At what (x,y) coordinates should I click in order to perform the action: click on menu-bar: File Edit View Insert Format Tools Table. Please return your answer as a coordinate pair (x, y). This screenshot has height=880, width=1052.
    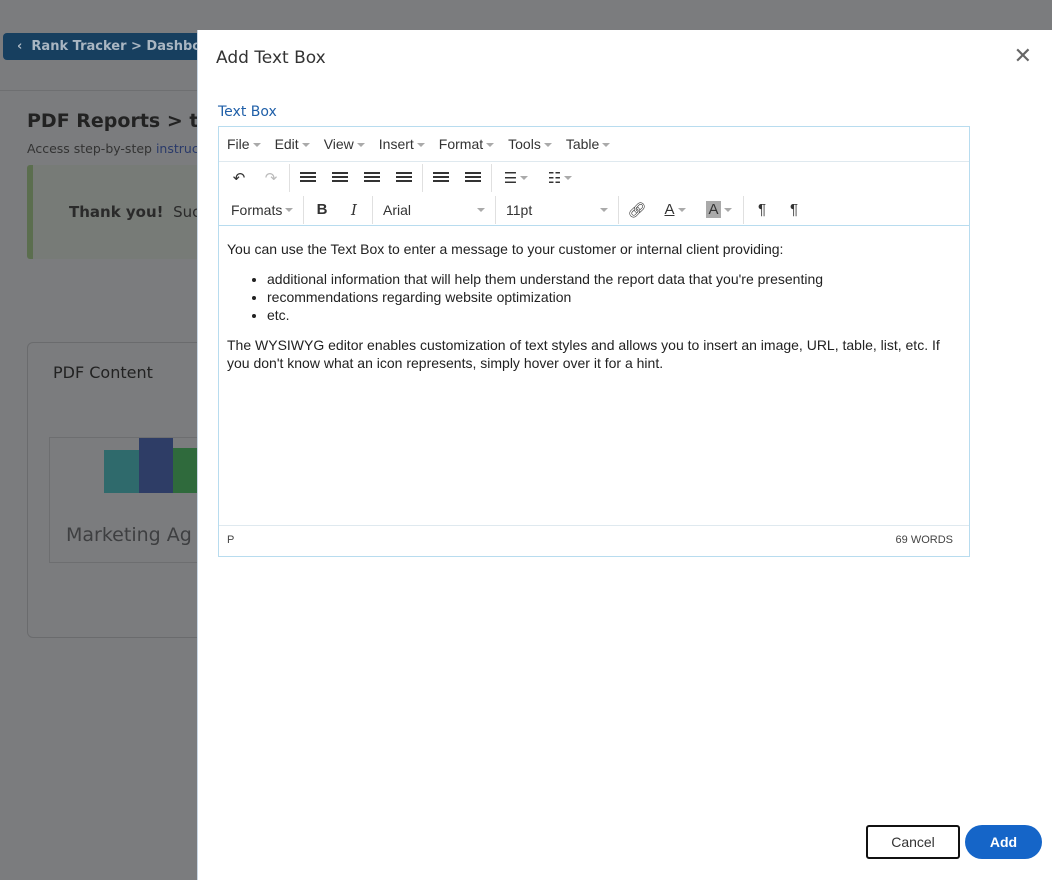
    Looking at the image, I should click on (594, 144).